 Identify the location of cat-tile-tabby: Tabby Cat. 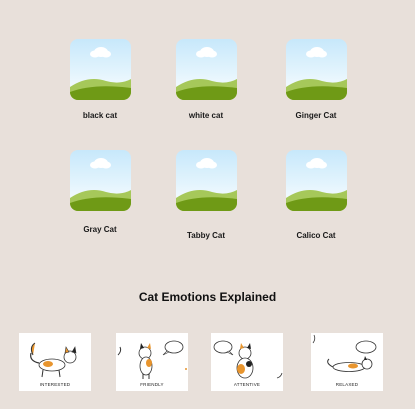
(206, 197).